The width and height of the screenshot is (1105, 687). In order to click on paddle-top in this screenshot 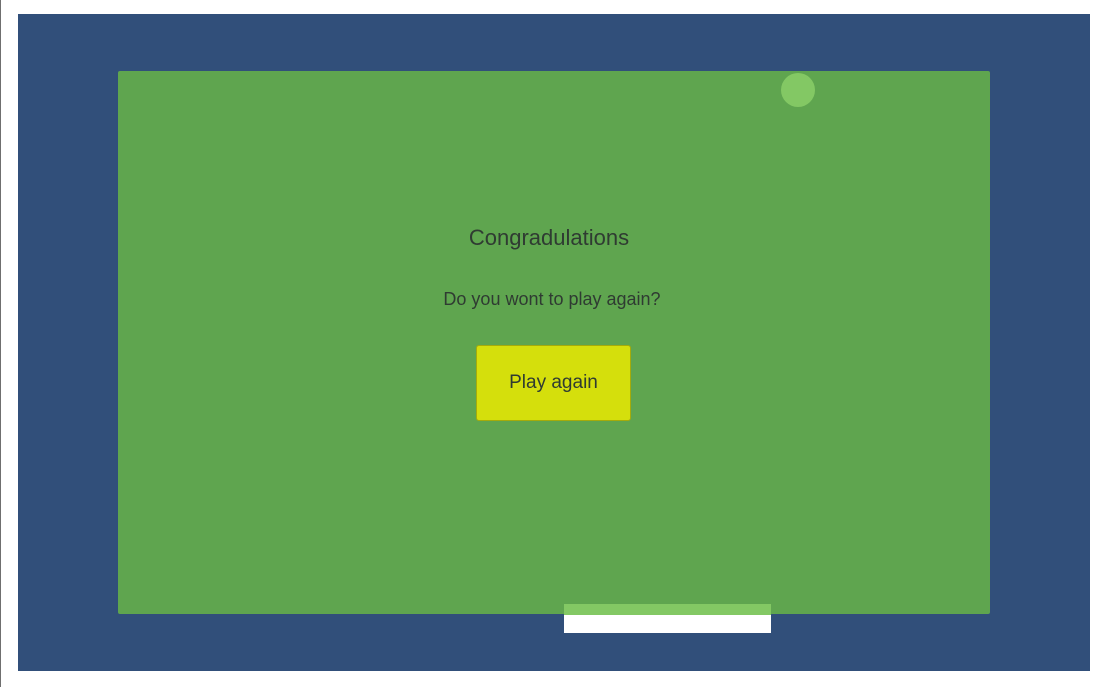, I will do `click(667, 609)`.